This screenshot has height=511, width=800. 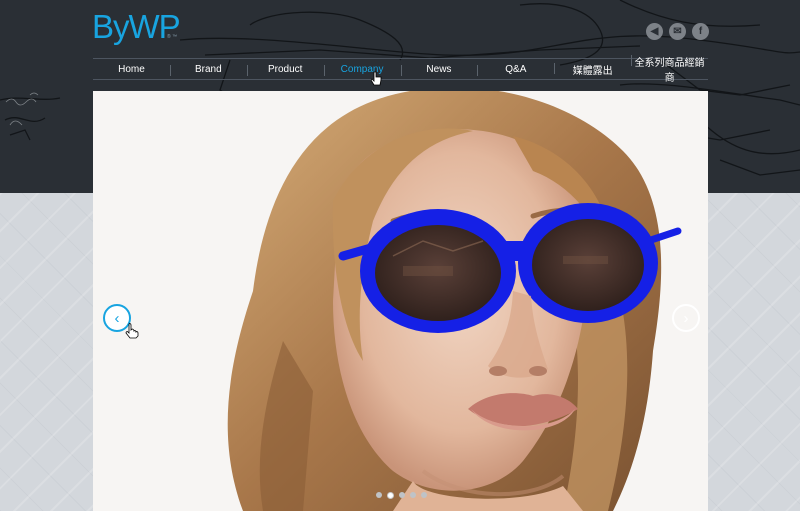 What do you see at coordinates (669, 69) in the screenshot?
I see `nav-item-dealers: 全系列商品經銷商` at bounding box center [669, 69].